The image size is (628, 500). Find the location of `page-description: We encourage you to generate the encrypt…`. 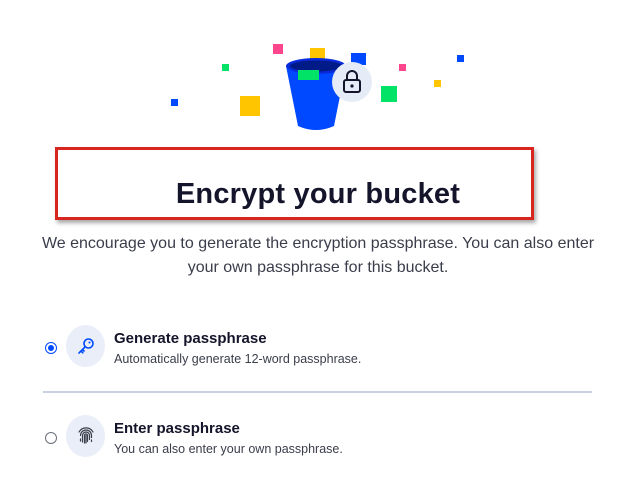

page-description: We encourage you to generate the encrypt… is located at coordinates (318, 255).